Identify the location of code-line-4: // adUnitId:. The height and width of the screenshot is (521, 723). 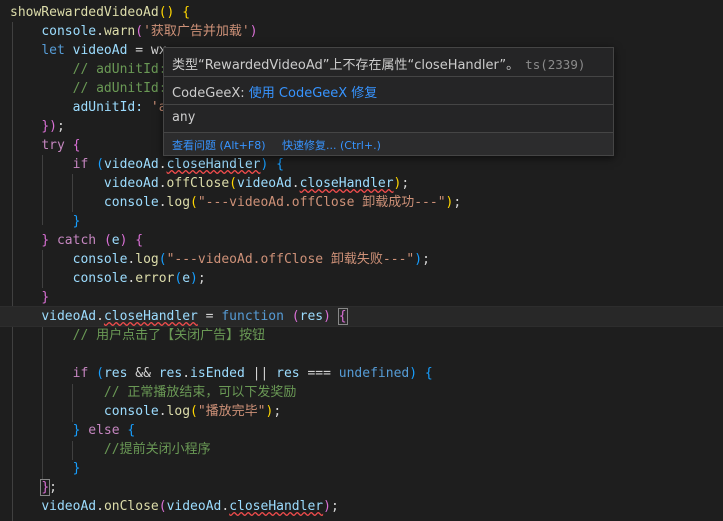
(88, 69).